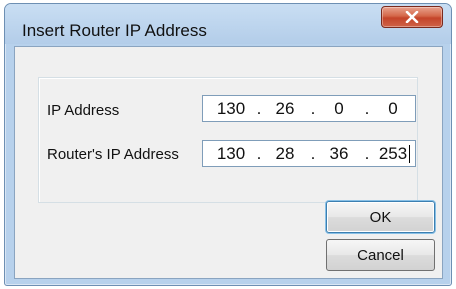 This screenshot has width=456, height=289. What do you see at coordinates (285, 109) in the screenshot?
I see `ip-octet-2: 26` at bounding box center [285, 109].